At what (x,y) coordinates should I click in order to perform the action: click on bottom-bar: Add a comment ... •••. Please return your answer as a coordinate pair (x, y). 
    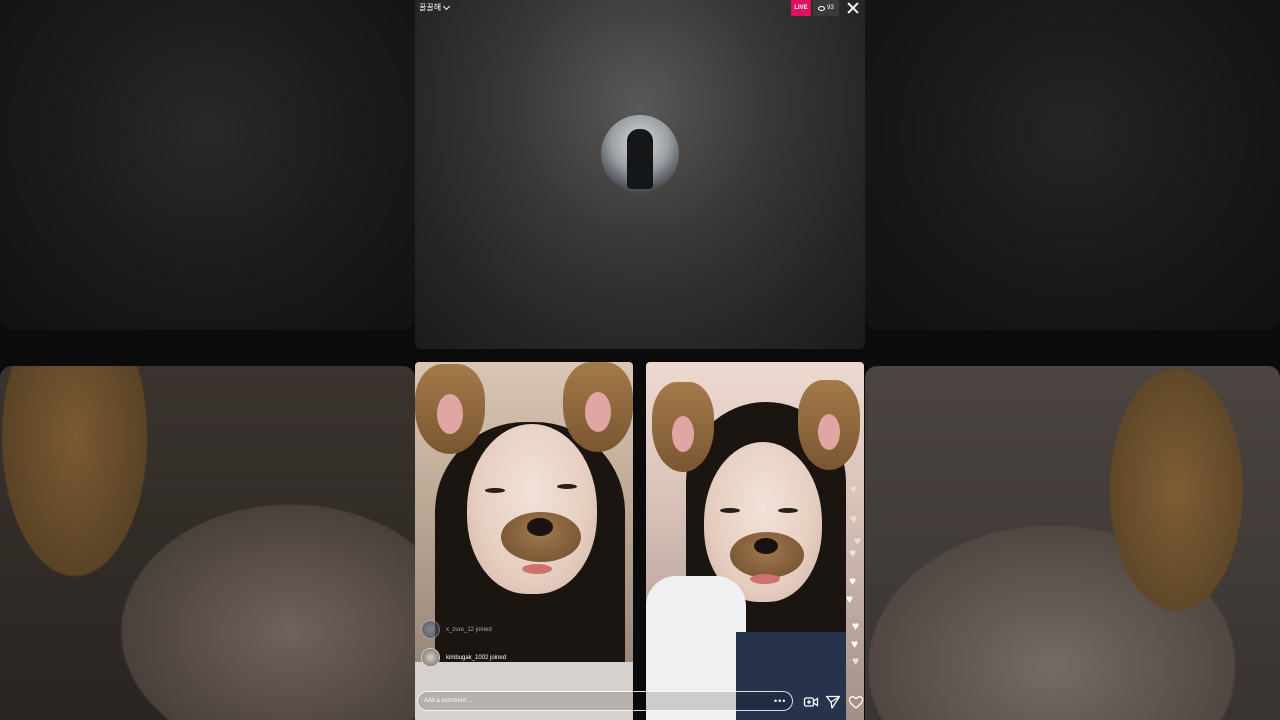
    Looking at the image, I should click on (640, 702).